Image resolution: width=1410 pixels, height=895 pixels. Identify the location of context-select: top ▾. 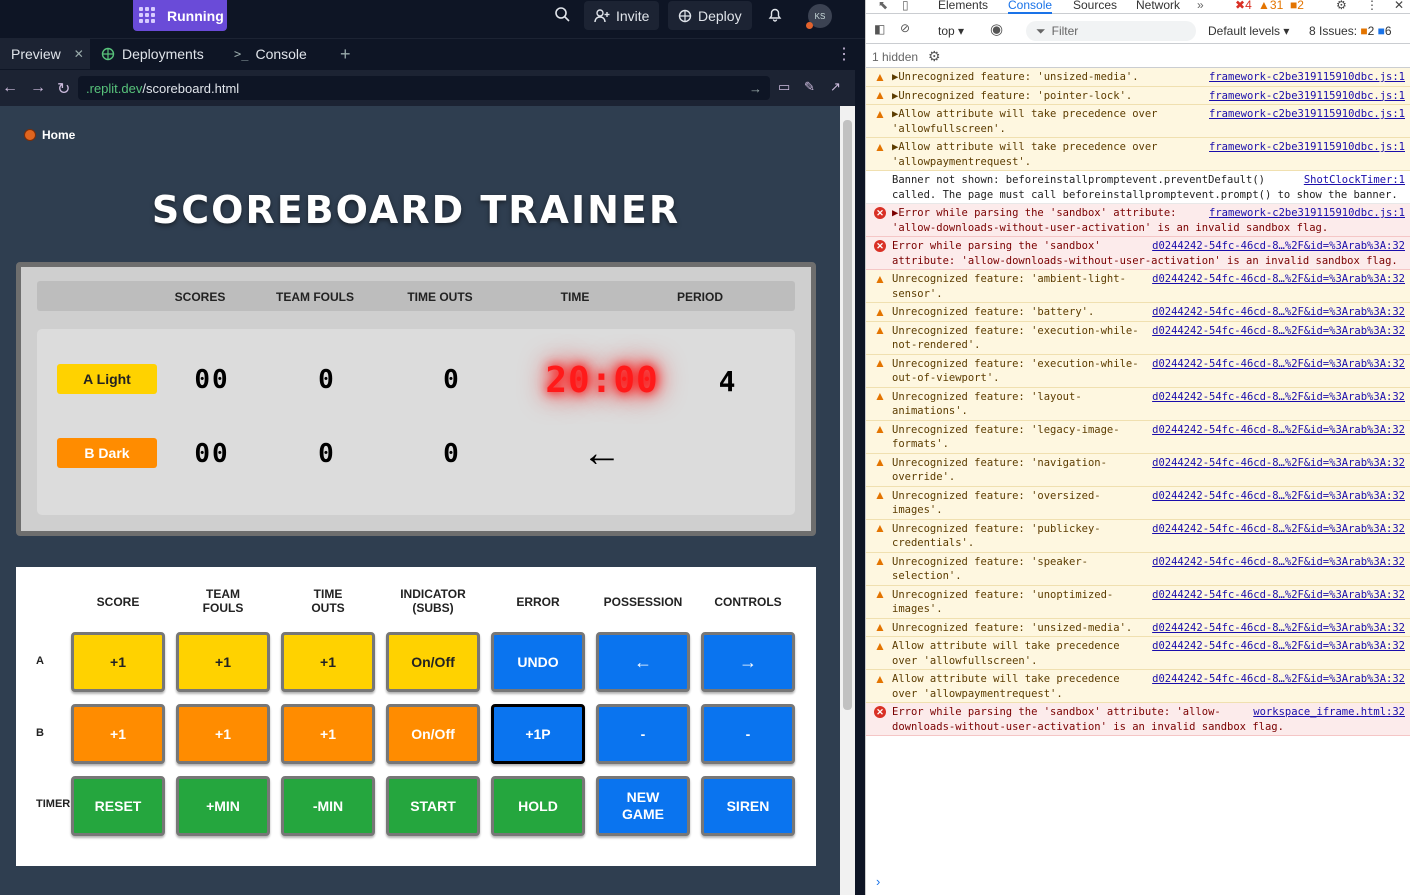
(951, 31).